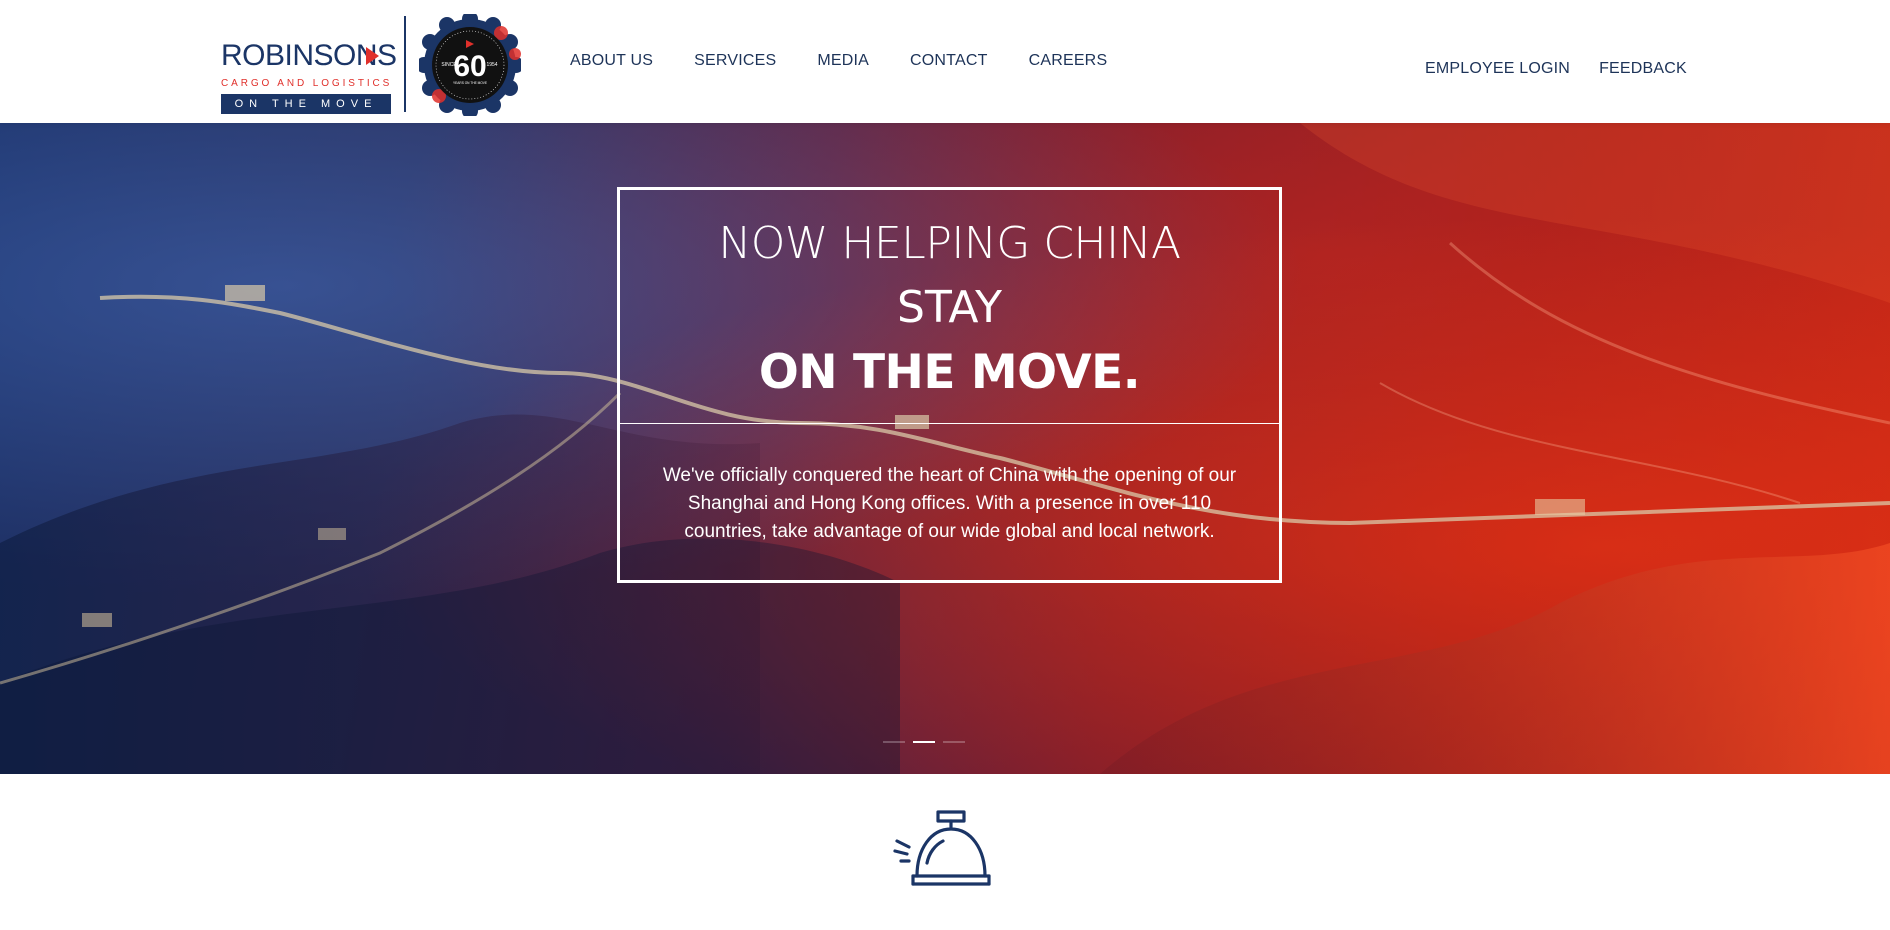 Image resolution: width=1890 pixels, height=930 pixels. I want to click on hero-headline-line-2: STAY, so click(949, 307).